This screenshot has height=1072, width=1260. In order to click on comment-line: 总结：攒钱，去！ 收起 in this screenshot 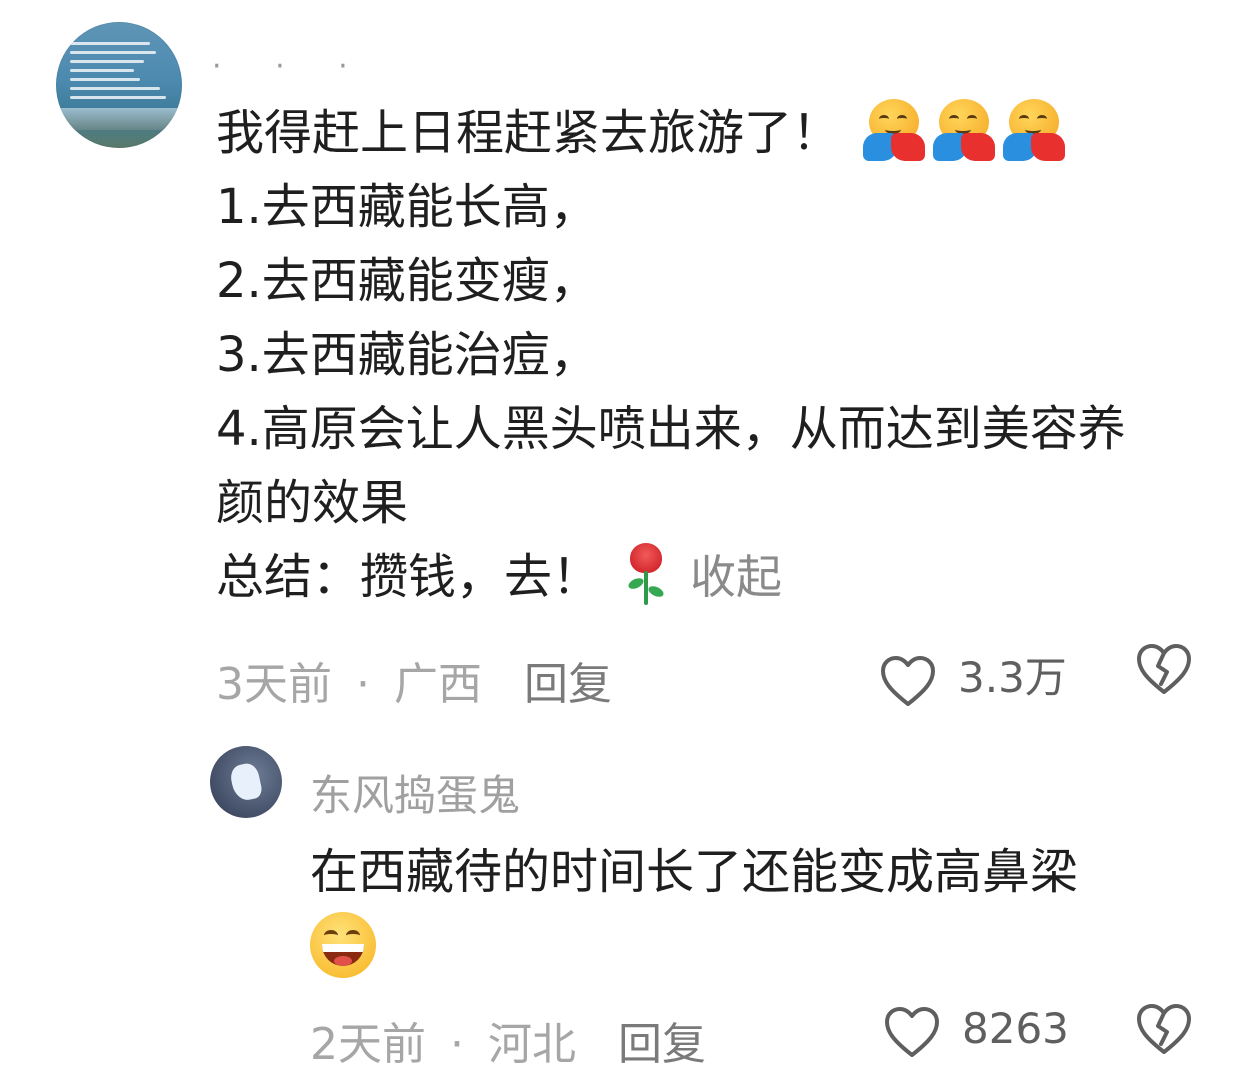, I will do `click(716, 577)`.